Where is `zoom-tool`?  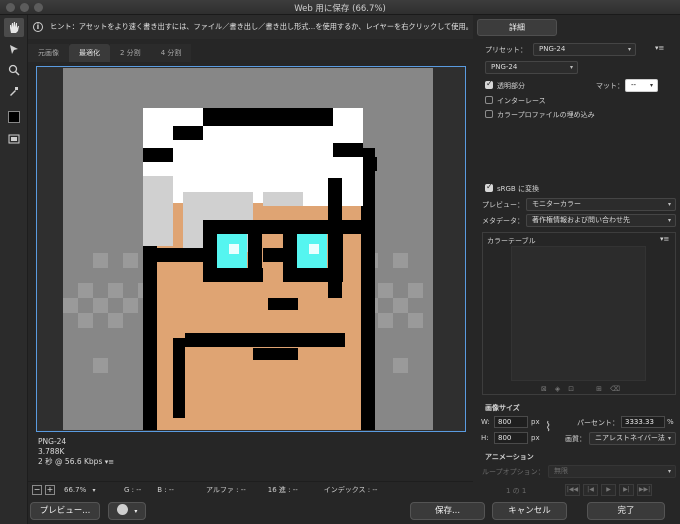
zoom-tool is located at coordinates (14, 69).